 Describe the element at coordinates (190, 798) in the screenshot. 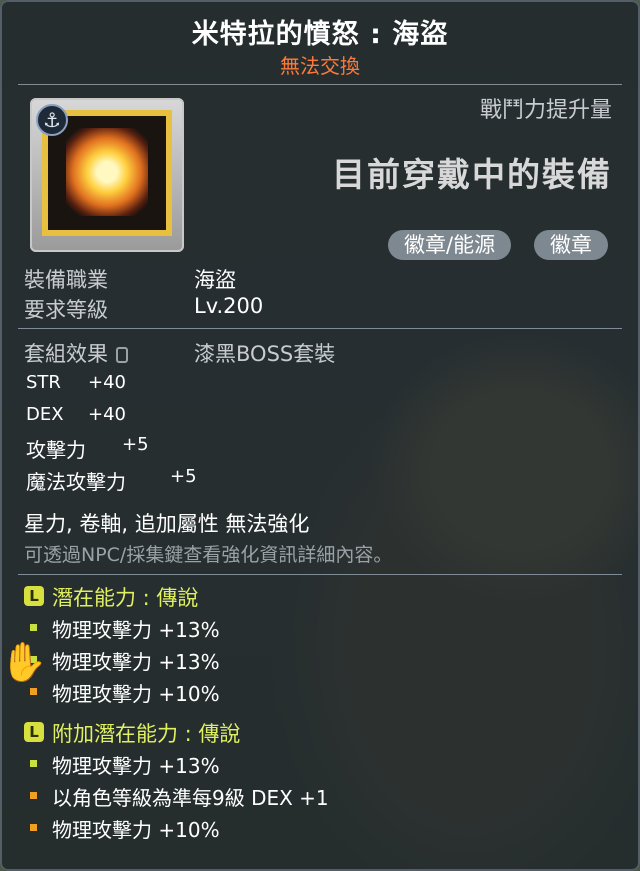

I see `bonus-potential-line: 以角色等級為準每9級 DEX +1` at that location.